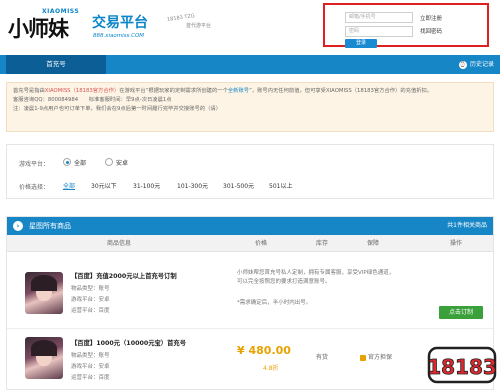 This screenshot has height=390, width=500. What do you see at coordinates (119, 243) in the screenshot?
I see `col-product-info: 商品信息` at bounding box center [119, 243].